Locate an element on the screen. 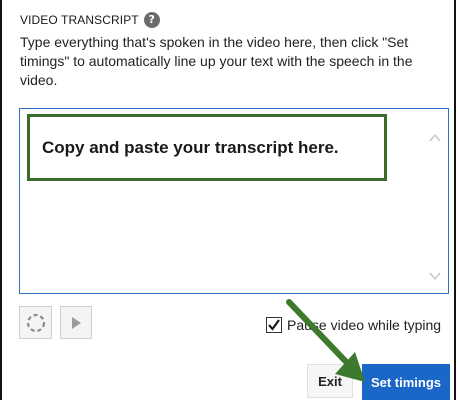 The height and width of the screenshot is (402, 458). help-icon: ? is located at coordinates (151, 20).